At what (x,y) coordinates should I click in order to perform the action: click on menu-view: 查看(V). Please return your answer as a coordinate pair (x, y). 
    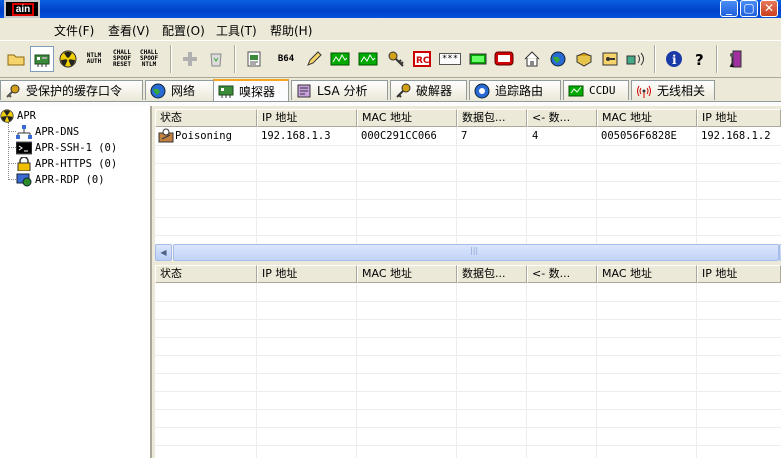
    Looking at the image, I should click on (129, 30).